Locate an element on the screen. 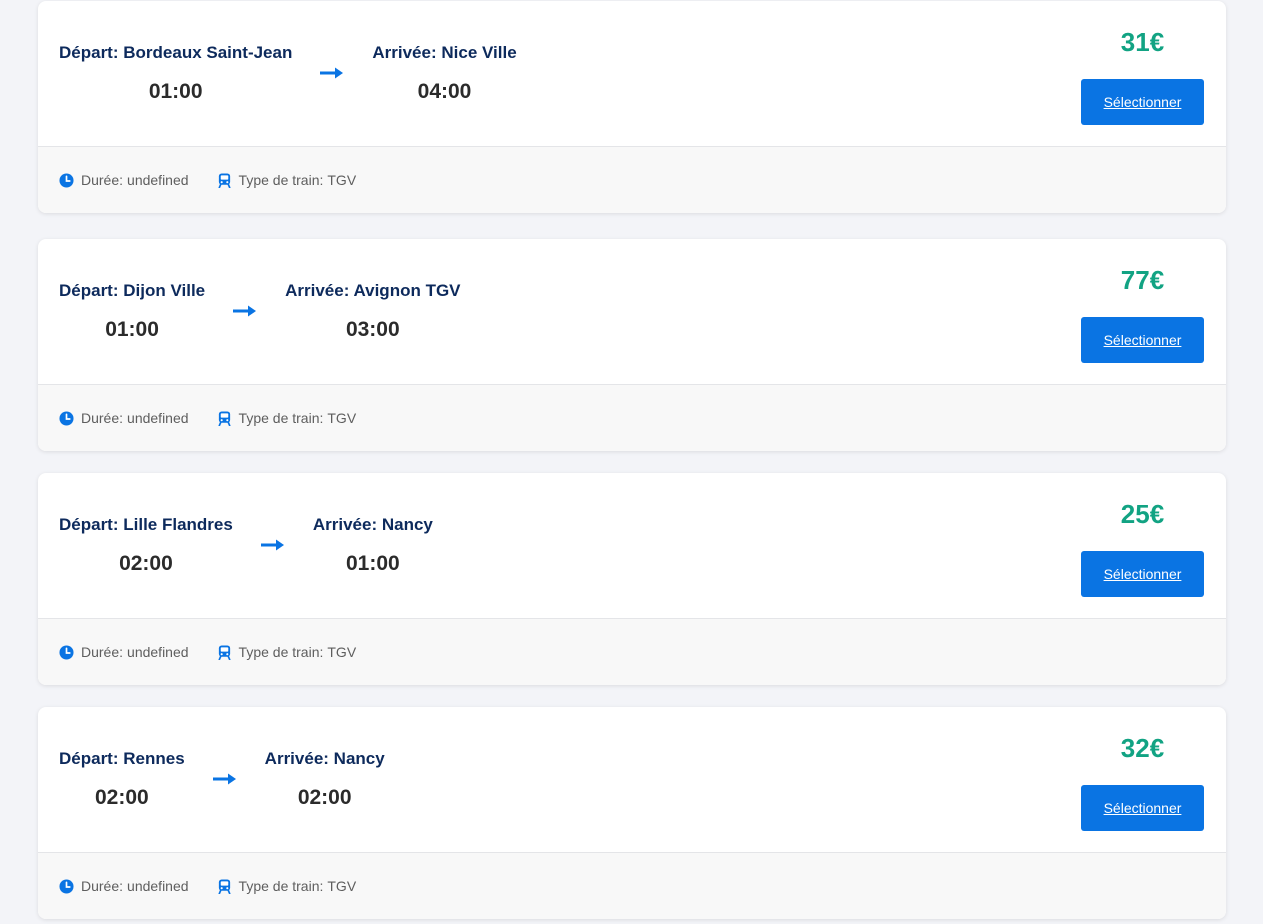 The height and width of the screenshot is (924, 1263). departure-station-name: Dijon Ville is located at coordinates (164, 290).